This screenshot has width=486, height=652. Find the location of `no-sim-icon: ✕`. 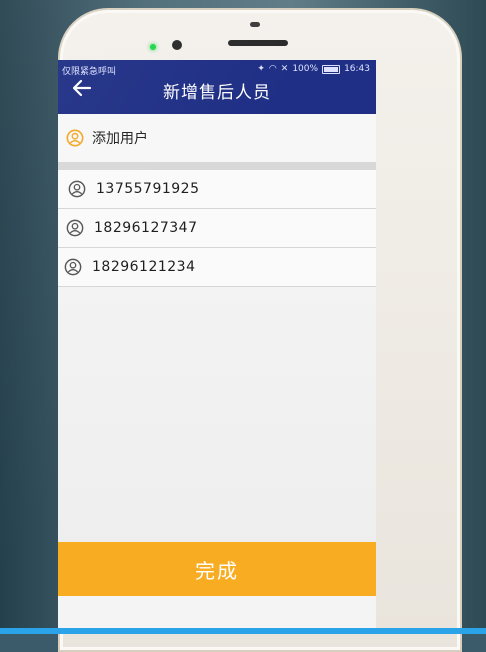

no-sim-icon: ✕ is located at coordinates (284, 69).